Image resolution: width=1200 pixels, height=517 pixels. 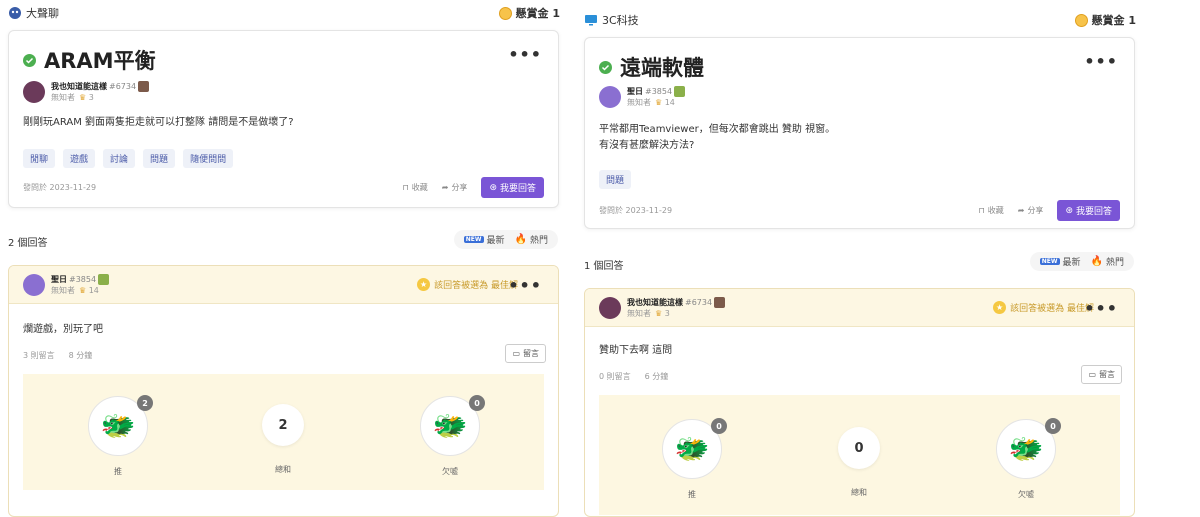 I want to click on answer-meta: 3 則留言 8 分鐘, so click(x=57, y=355).